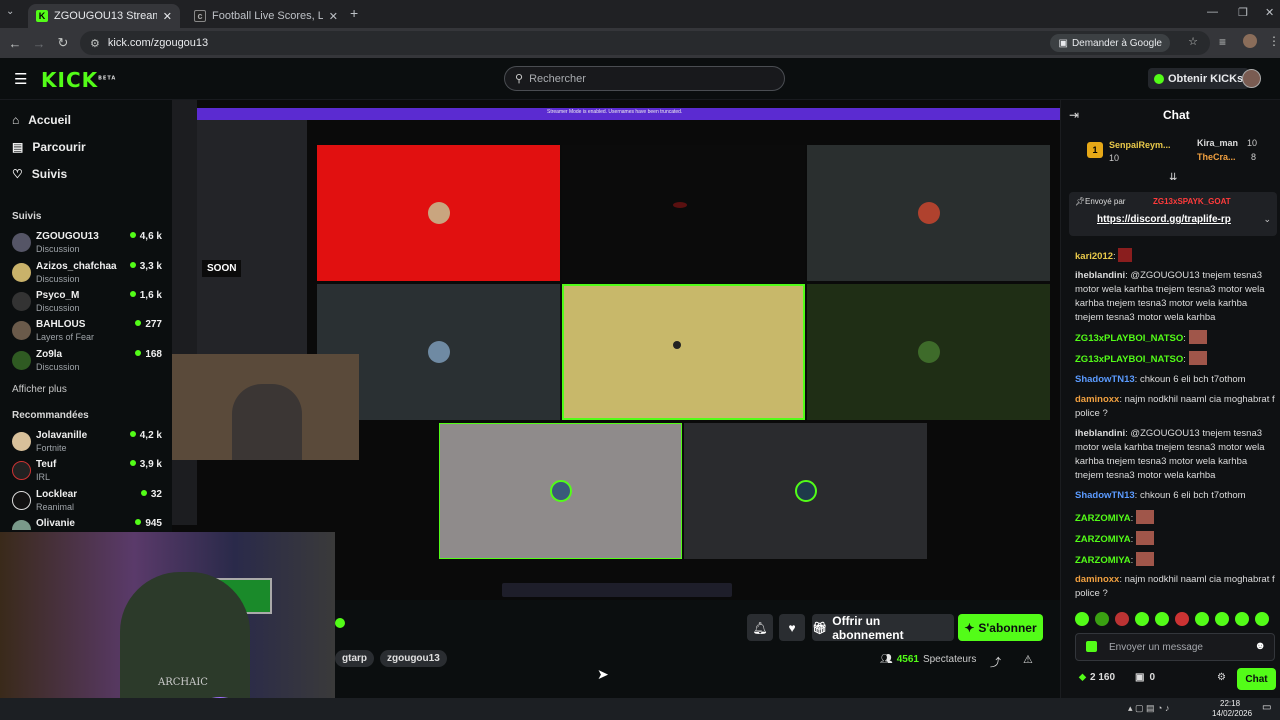 This screenshot has height=720, width=1280. I want to click on channel-category: Fortnite, so click(51, 448).